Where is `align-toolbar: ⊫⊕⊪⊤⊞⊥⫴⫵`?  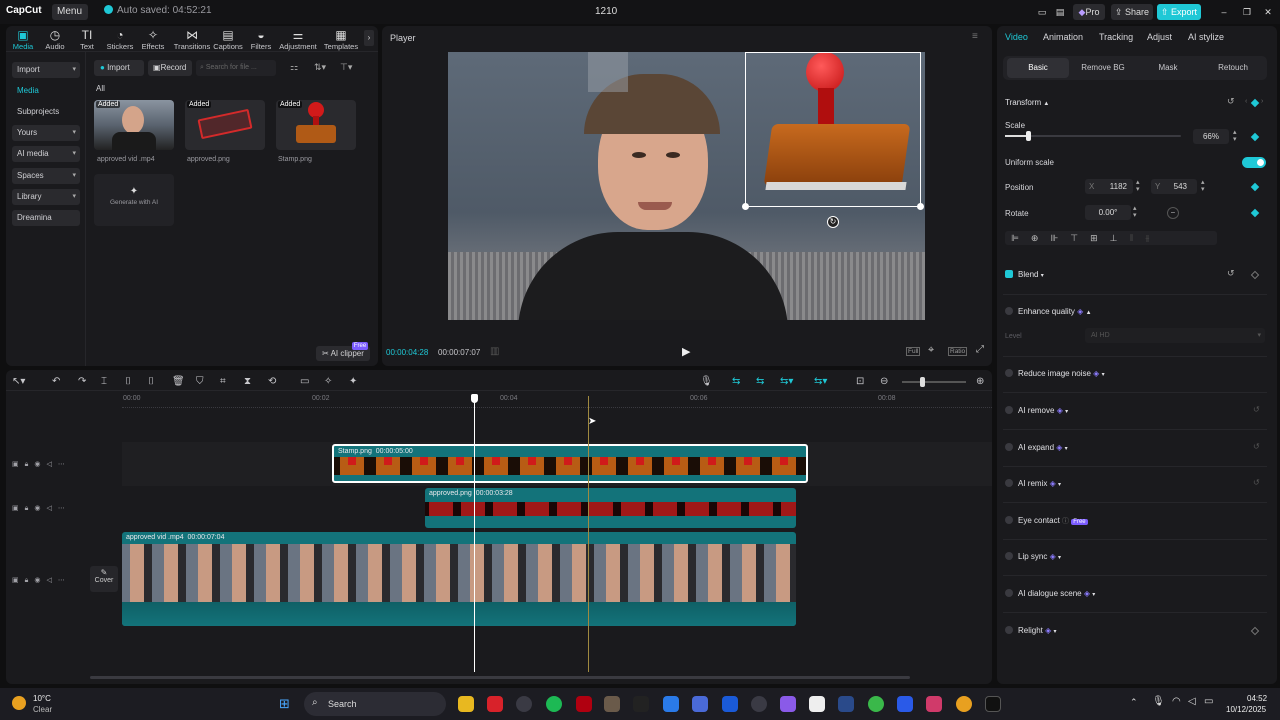 align-toolbar: ⊫⊕⊪⊤⊞⊥⫴⫵ is located at coordinates (1111, 238).